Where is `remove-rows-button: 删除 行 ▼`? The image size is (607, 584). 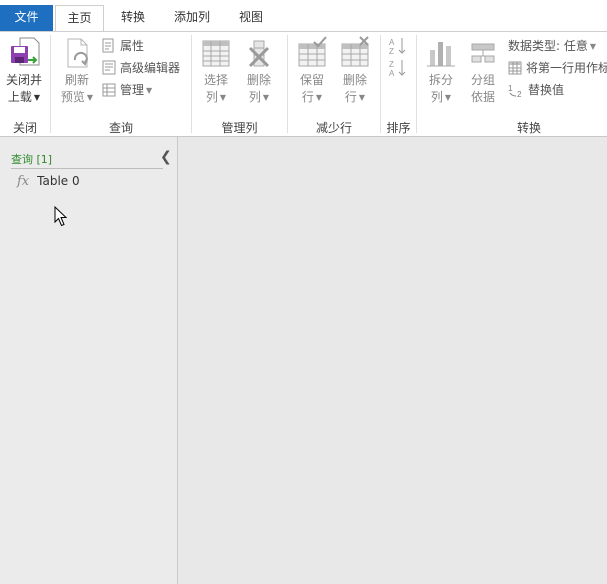 remove-rows-button: 删除 行 ▼ is located at coordinates (355, 71).